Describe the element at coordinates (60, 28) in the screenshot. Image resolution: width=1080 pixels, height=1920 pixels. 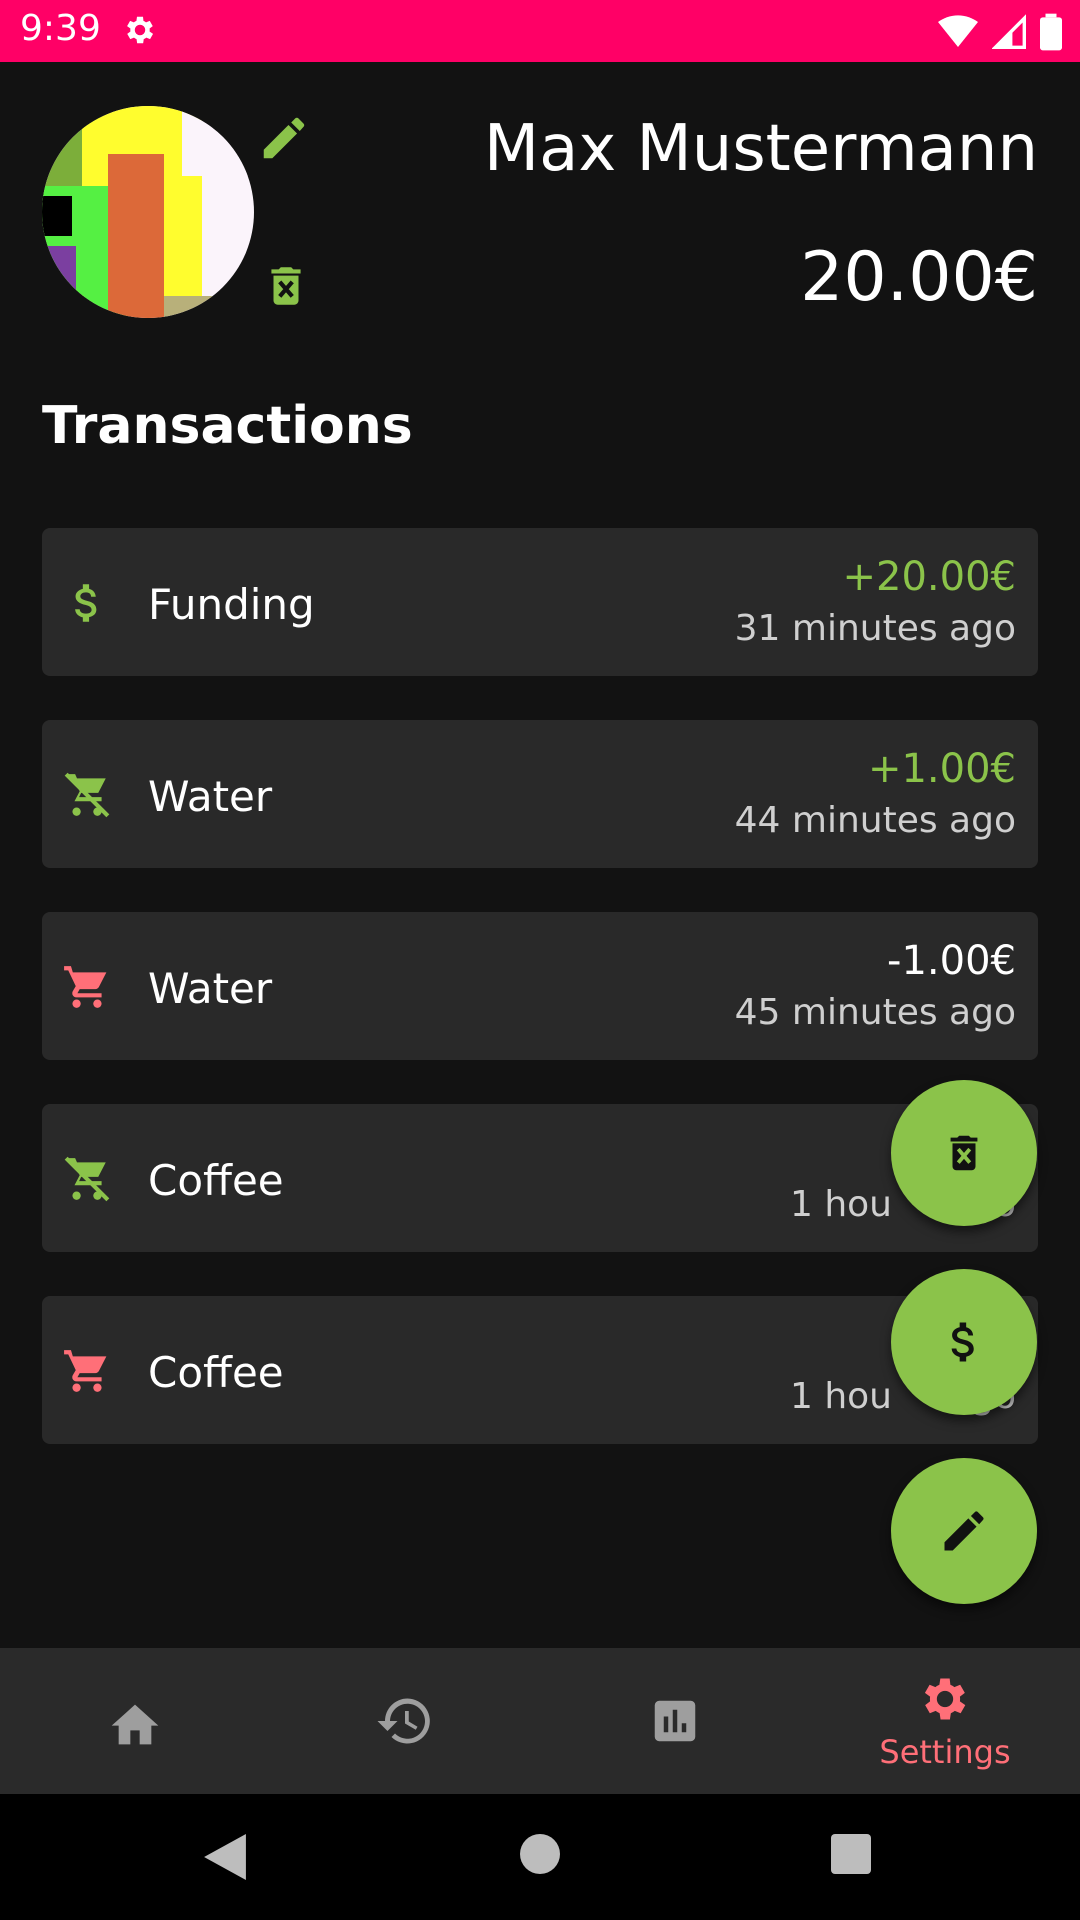
I see `status-time: 9:39` at that location.